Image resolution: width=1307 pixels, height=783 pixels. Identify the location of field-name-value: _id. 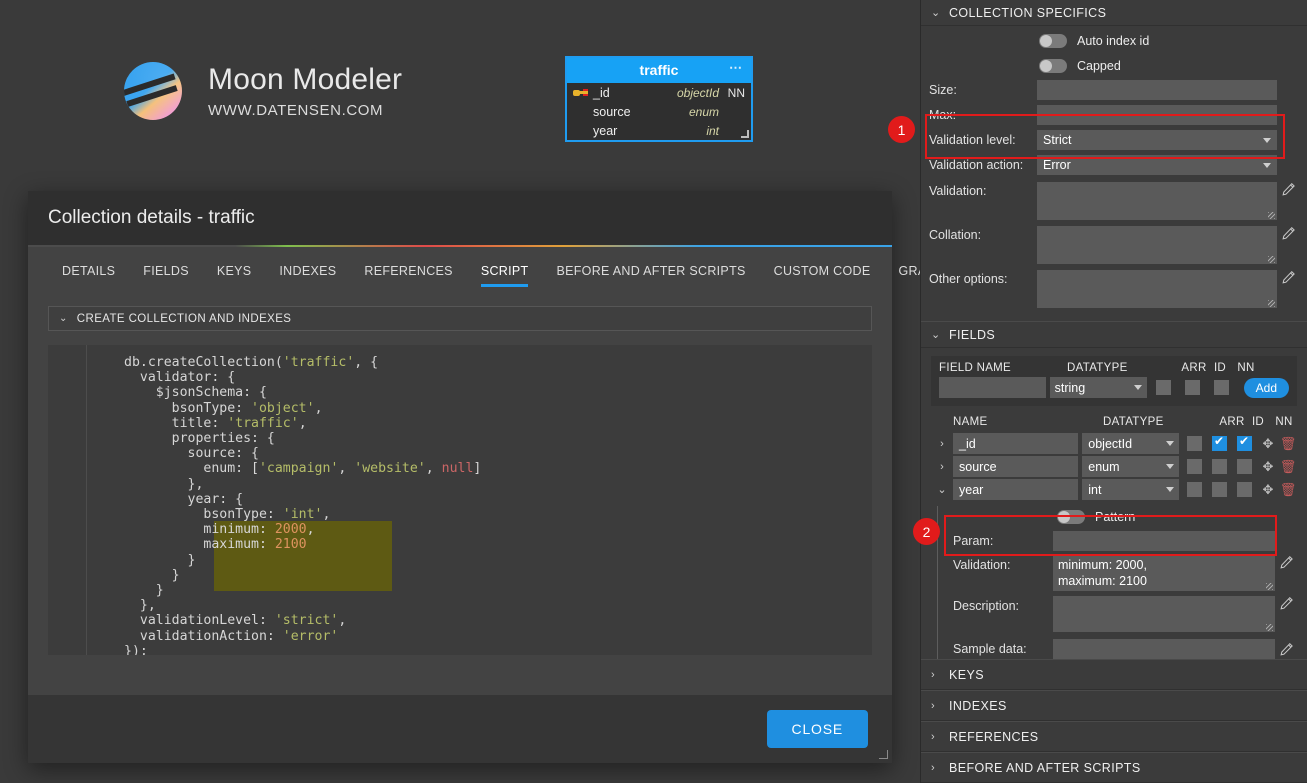
(1016, 443).